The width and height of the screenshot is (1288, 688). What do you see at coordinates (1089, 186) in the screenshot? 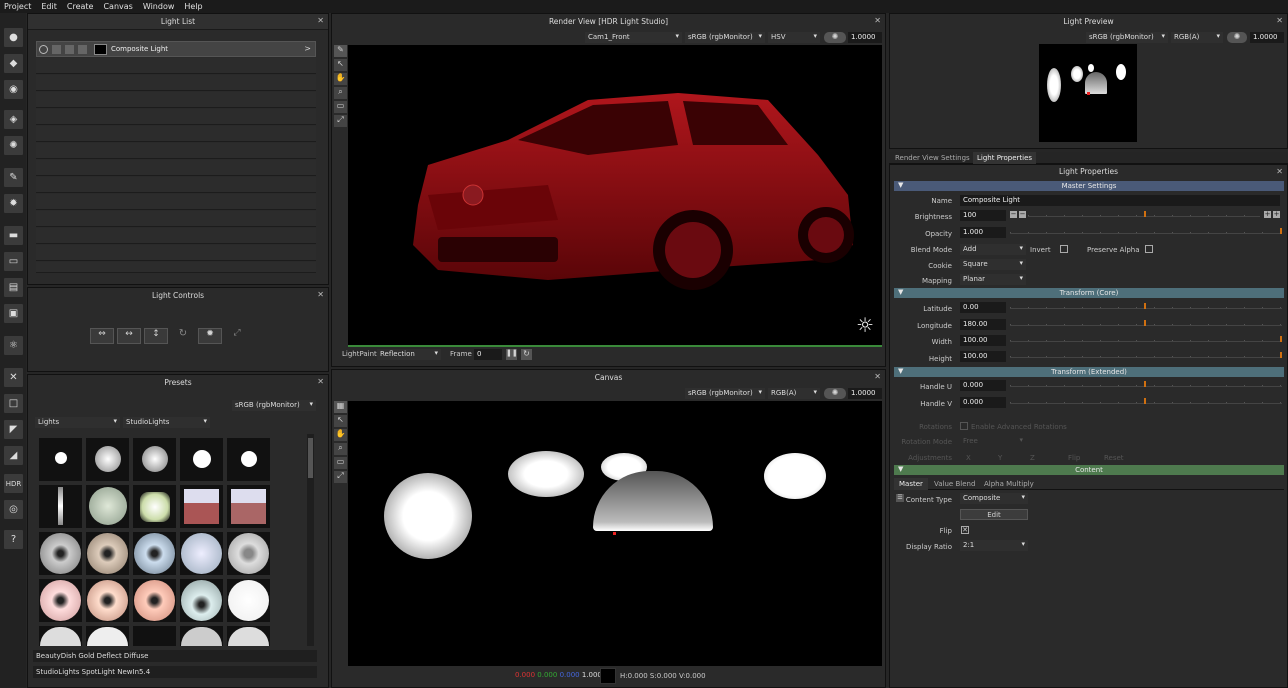
I see `section-master-settings: ▼ Master Settings` at bounding box center [1089, 186].